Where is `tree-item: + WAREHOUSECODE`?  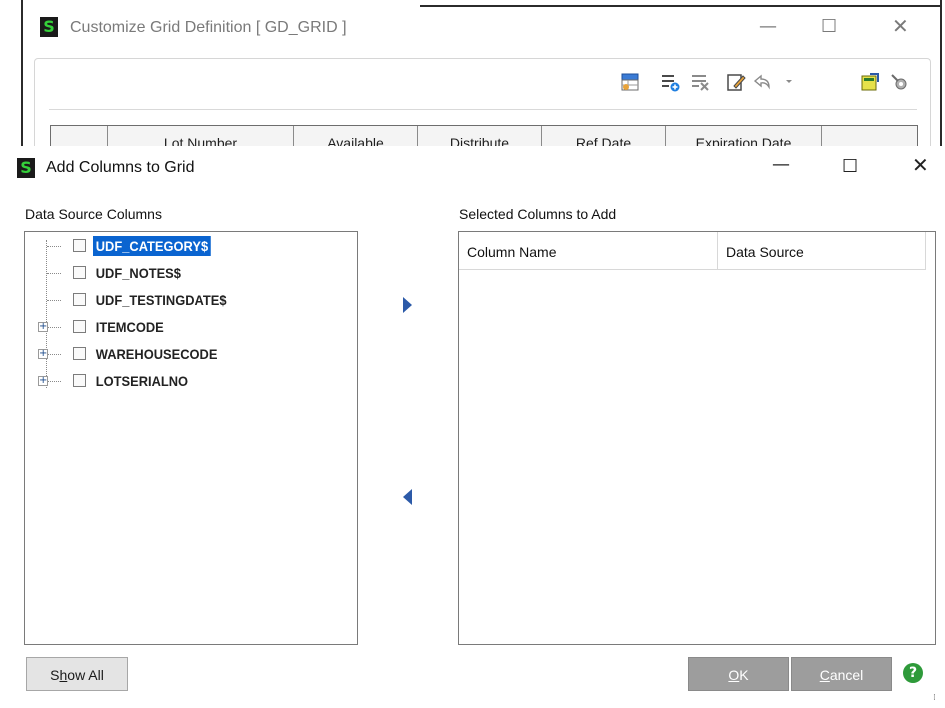 tree-item: + WAREHOUSECODE is located at coordinates (190, 354).